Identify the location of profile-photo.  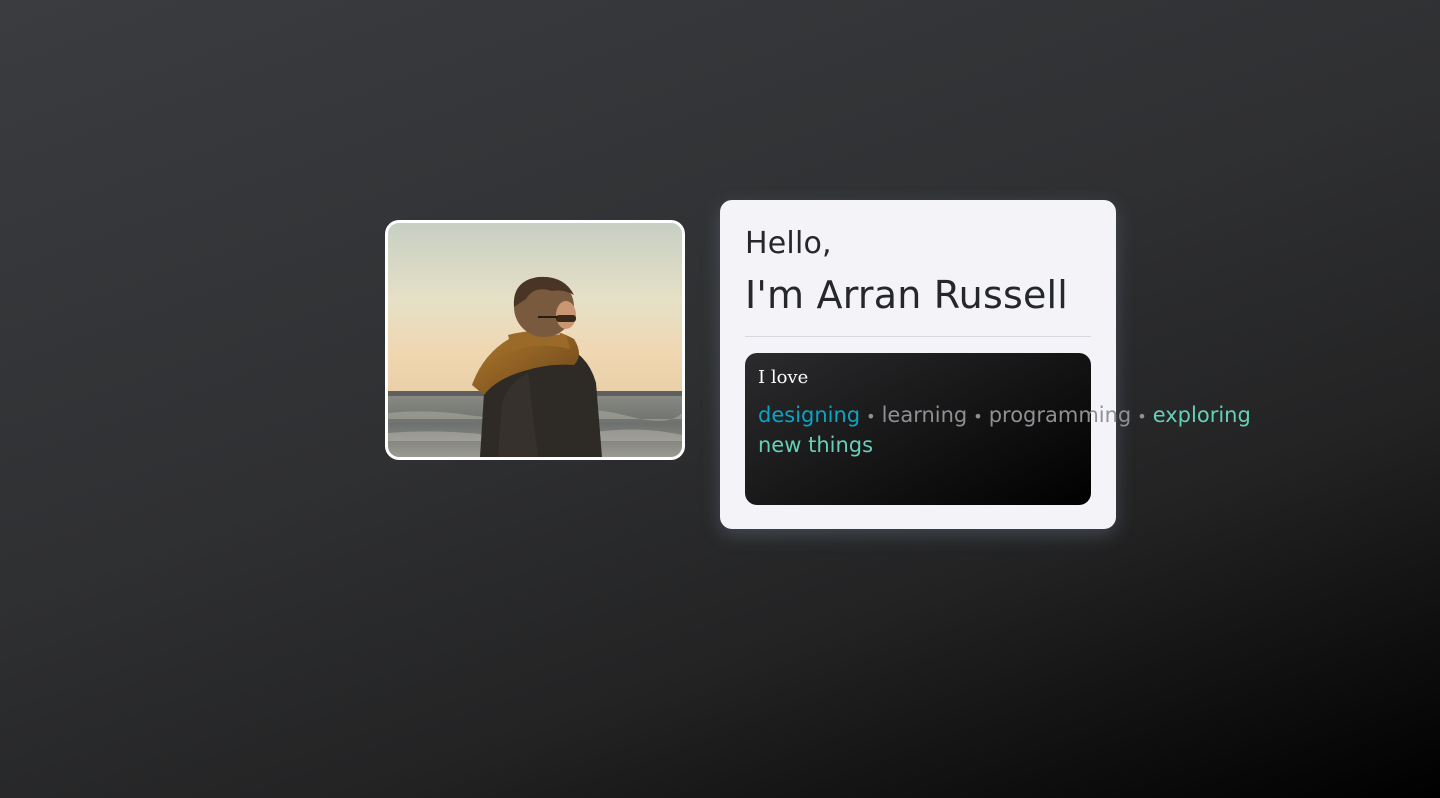
(535, 340).